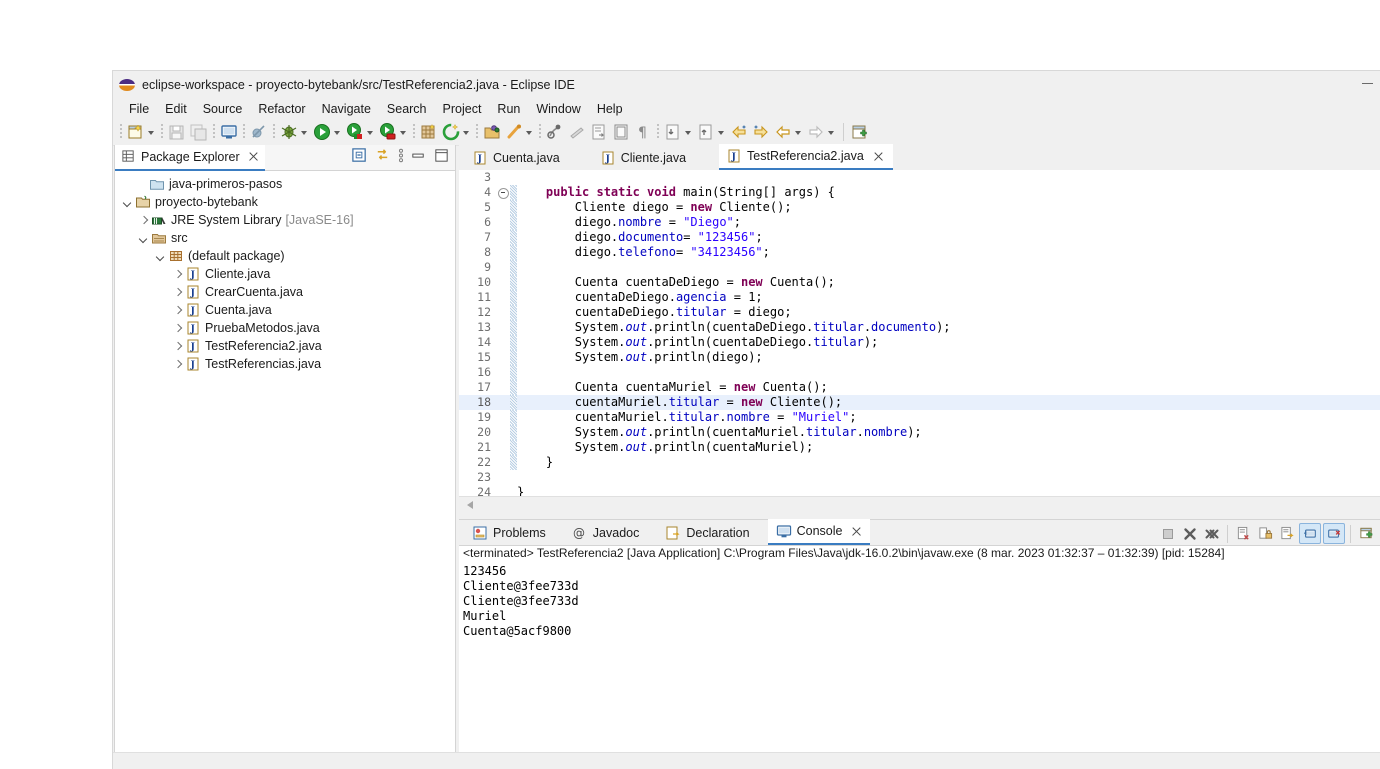 The height and width of the screenshot is (769, 1380). What do you see at coordinates (919, 387) in the screenshot?
I see `code-line: 17 Cuenta cuentaMuriel = new Cuenta();` at bounding box center [919, 387].